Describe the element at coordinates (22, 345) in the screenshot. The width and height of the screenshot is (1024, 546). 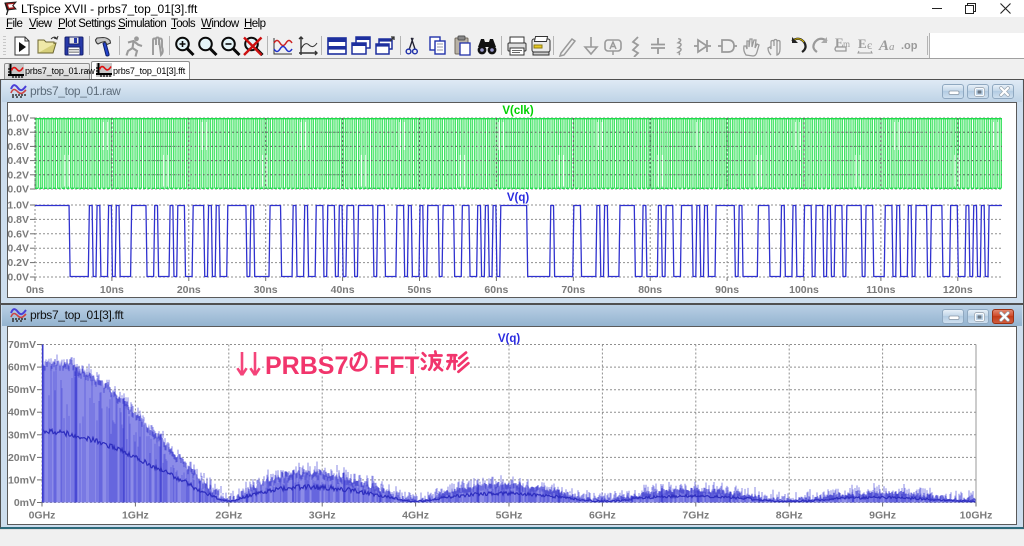
I see `svg-text: 70mV` at that location.